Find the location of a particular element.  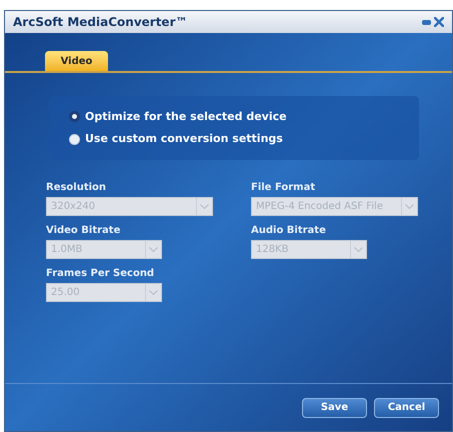

field-label: Audio Bitrate is located at coordinates (289, 231).